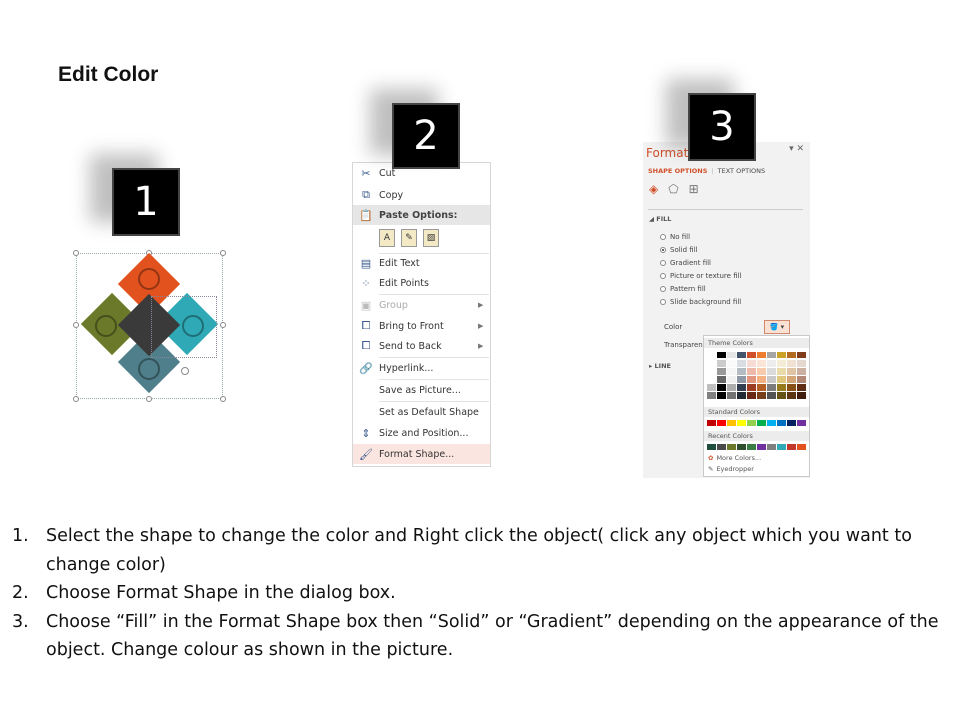  Describe the element at coordinates (387, 238) in the screenshot. I see `paste-keep-formatting-icon: A` at that location.